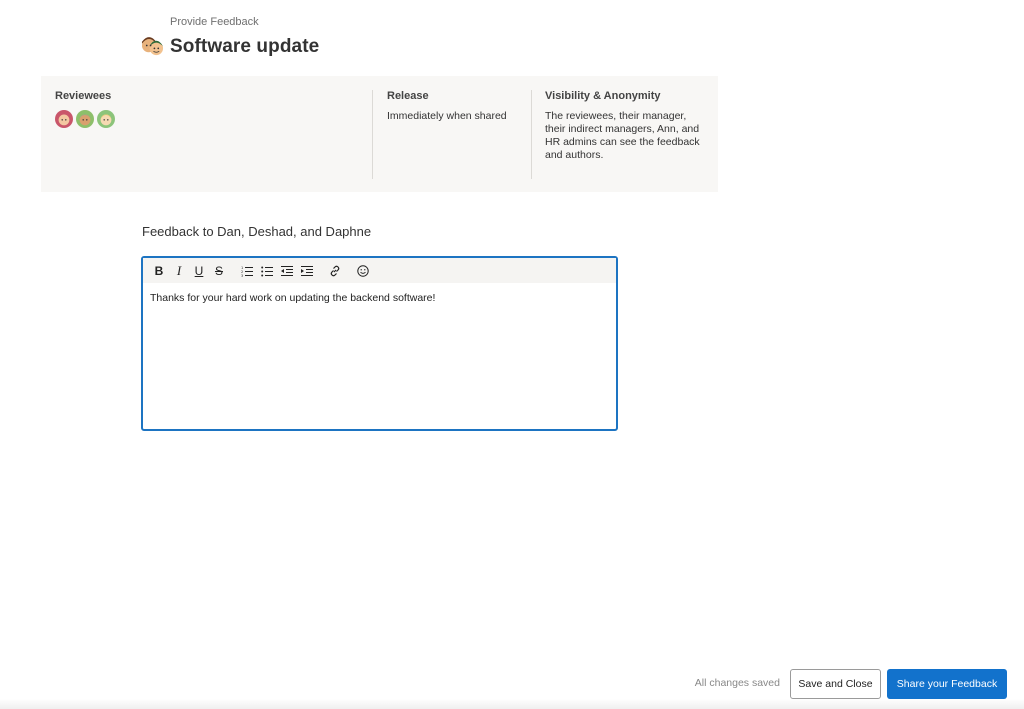 This screenshot has height=709, width=1024. I want to click on title-row: Software update, so click(230, 46).